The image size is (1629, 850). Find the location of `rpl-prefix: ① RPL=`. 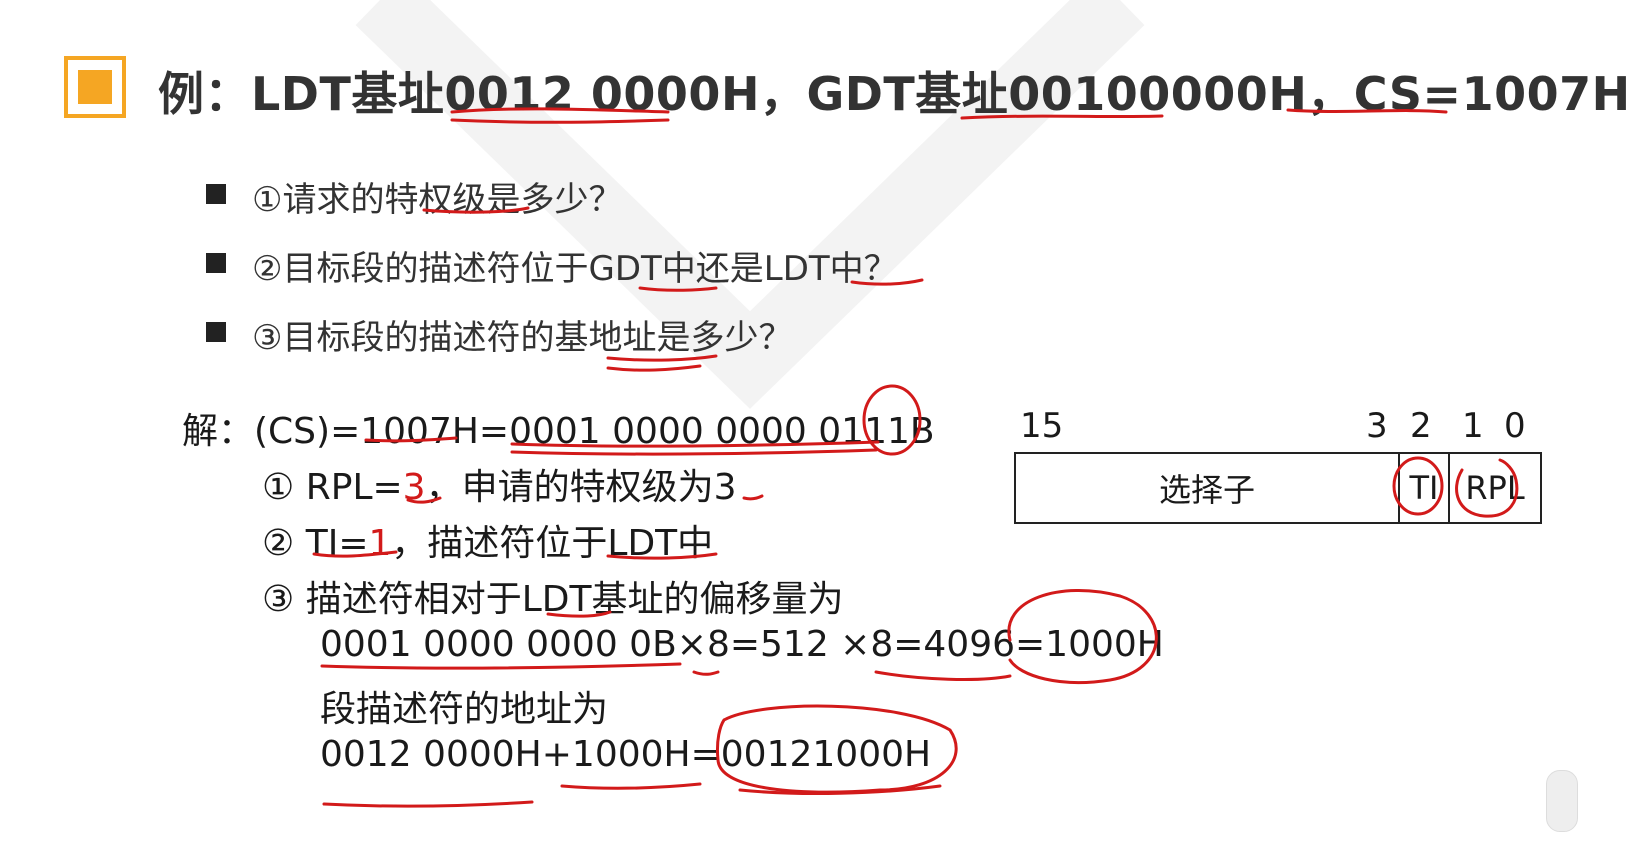

rpl-prefix: ① RPL= is located at coordinates (332, 487).